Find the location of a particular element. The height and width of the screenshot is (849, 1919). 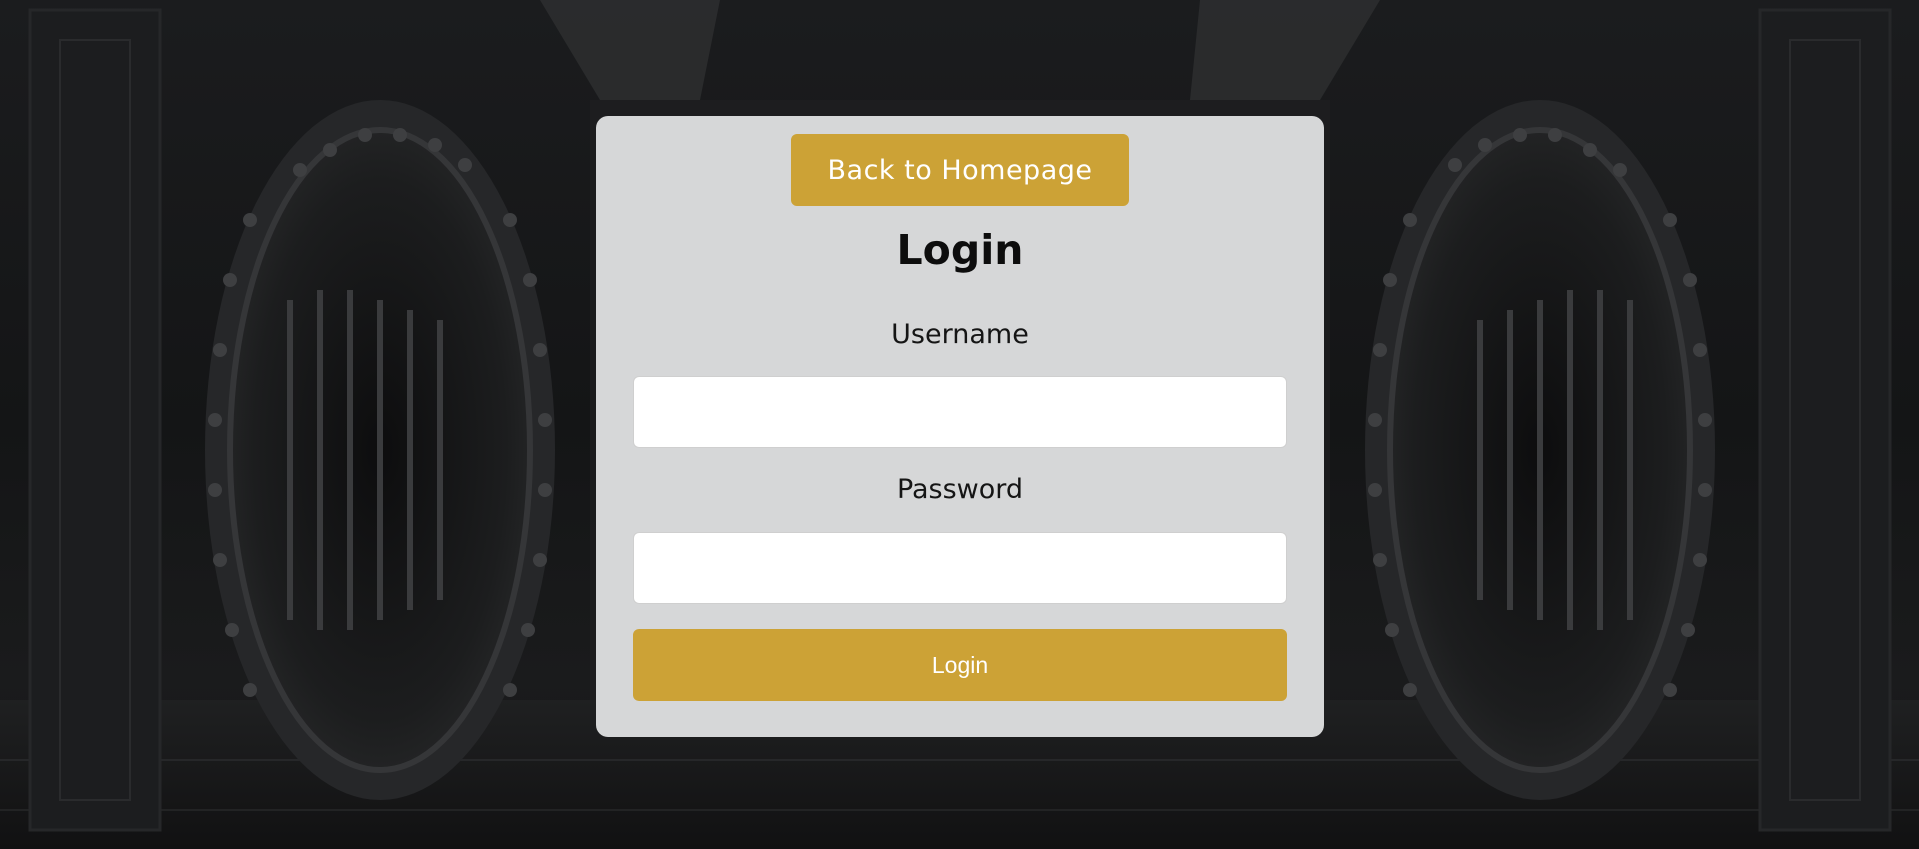

password-label: Password is located at coordinates (960, 489).